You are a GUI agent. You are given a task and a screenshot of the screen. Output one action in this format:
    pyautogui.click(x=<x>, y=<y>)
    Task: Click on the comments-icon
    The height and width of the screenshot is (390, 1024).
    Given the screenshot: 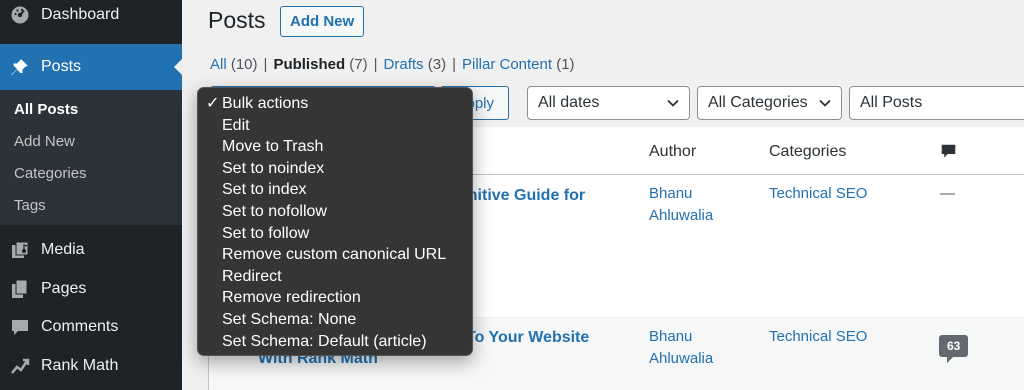 What is the action you would take?
    pyautogui.click(x=20, y=327)
    